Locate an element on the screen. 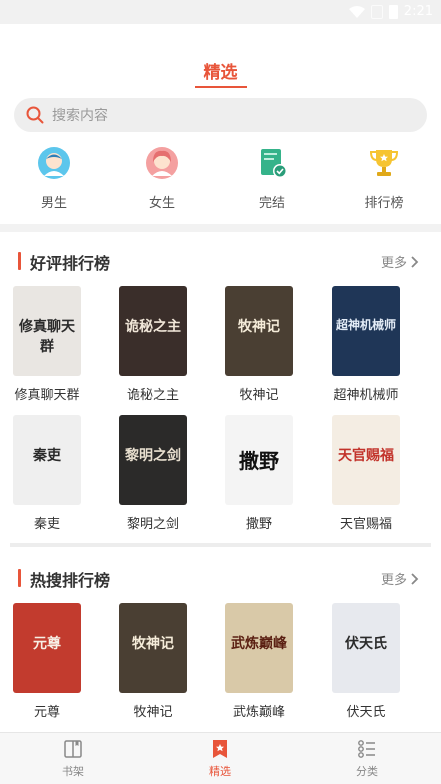 Image resolution: width=441 pixels, height=784 pixels. cover-title: 天官赐福 is located at coordinates (366, 456).